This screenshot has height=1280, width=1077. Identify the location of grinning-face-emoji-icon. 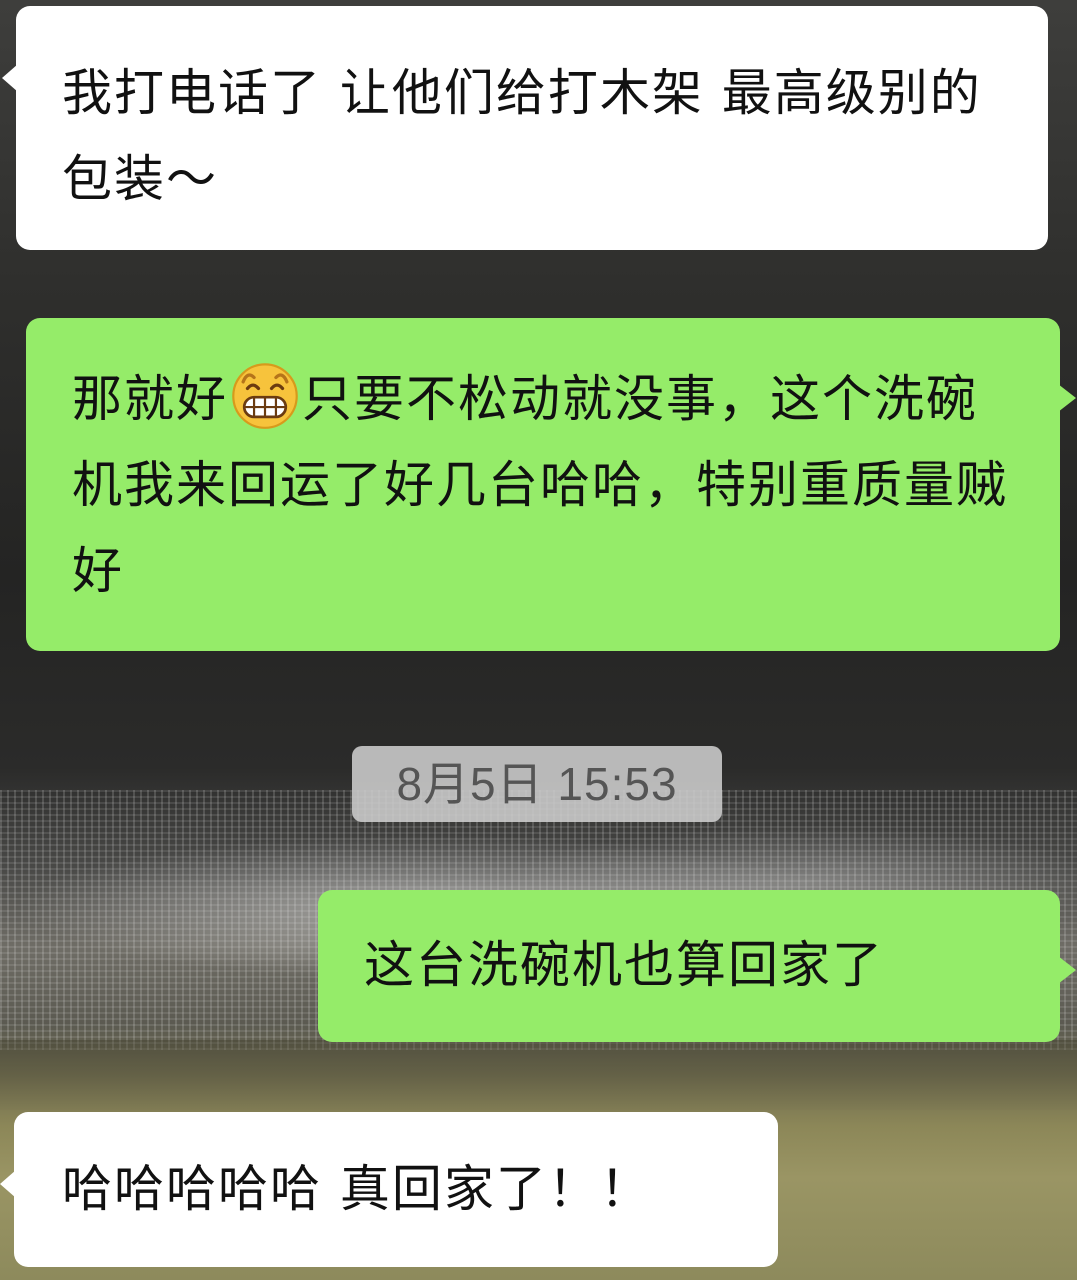
(265, 396).